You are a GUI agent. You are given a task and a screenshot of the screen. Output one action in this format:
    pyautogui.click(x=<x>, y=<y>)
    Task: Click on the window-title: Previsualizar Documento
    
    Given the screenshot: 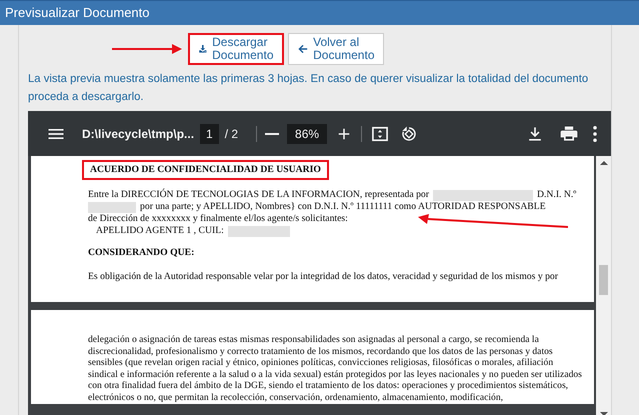 What is the action you would take?
    pyautogui.click(x=77, y=13)
    